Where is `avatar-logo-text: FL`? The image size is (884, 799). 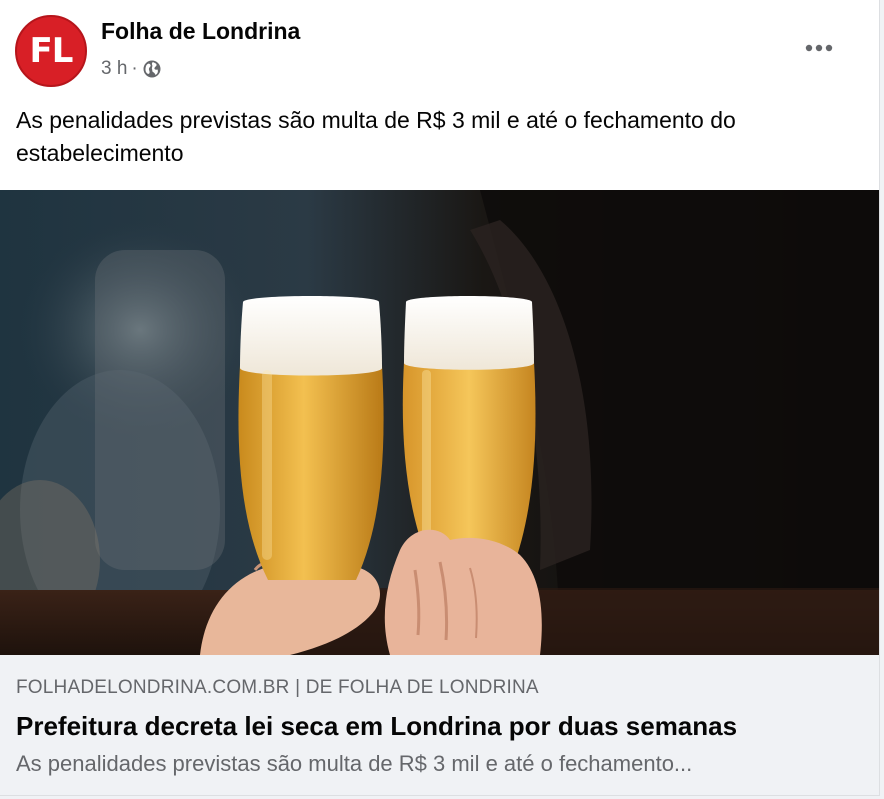 avatar-logo-text: FL is located at coordinates (51, 51).